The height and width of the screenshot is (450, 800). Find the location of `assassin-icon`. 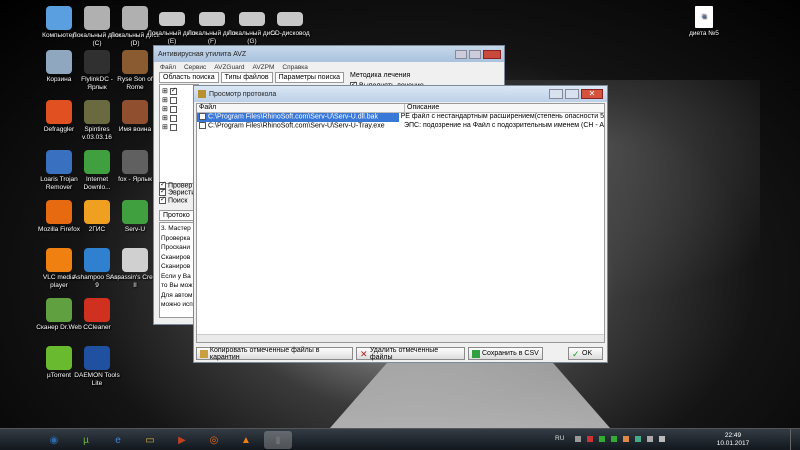

assassin-icon is located at coordinates (135, 260).